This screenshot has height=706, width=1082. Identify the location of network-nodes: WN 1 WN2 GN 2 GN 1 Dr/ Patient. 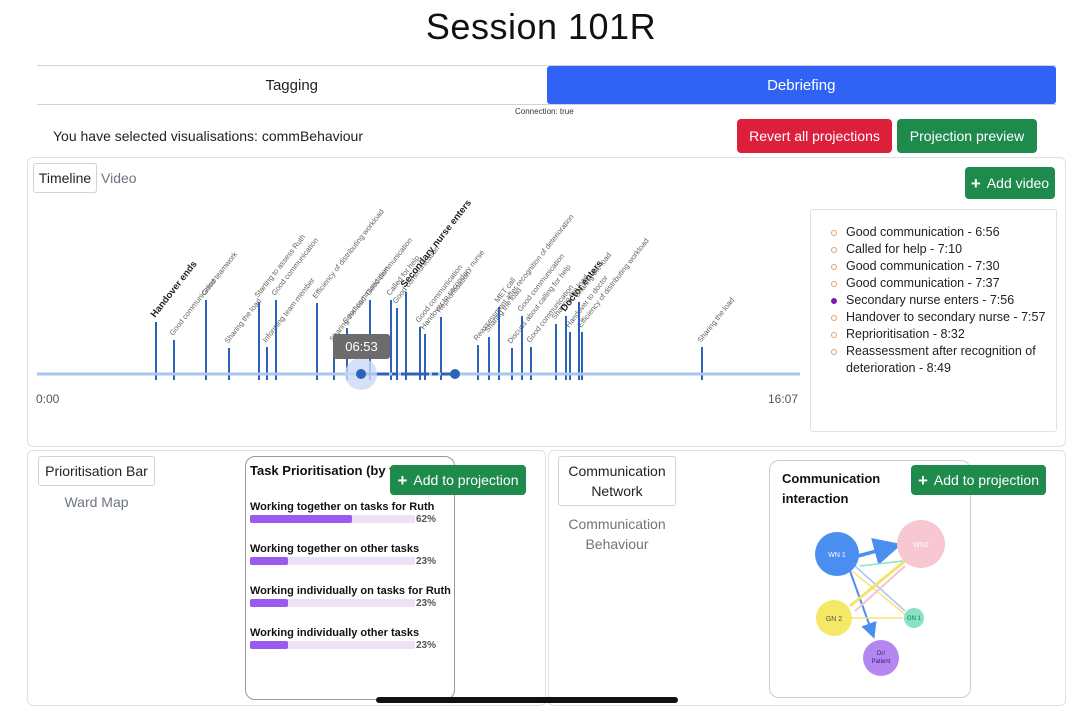
(880, 598).